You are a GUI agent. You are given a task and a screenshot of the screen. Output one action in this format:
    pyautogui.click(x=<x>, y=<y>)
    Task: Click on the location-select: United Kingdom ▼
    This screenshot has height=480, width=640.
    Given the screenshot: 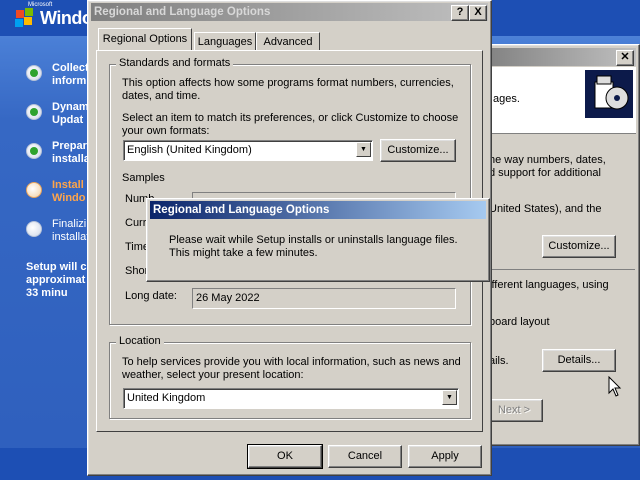 What is the action you would take?
    pyautogui.click(x=291, y=398)
    